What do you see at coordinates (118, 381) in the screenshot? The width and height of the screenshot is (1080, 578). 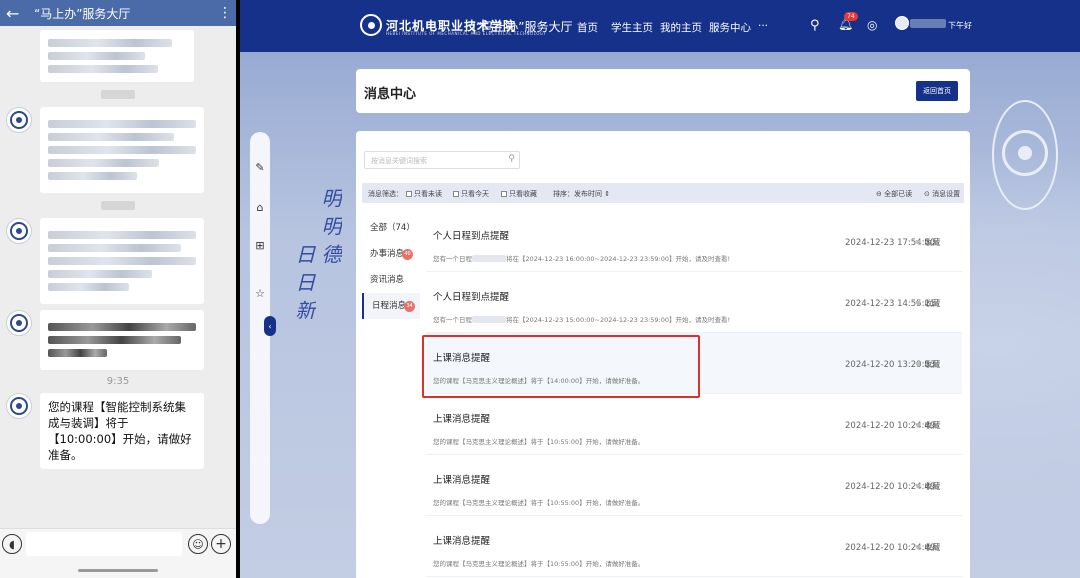 I see `chat-timestamp: 9:35` at bounding box center [118, 381].